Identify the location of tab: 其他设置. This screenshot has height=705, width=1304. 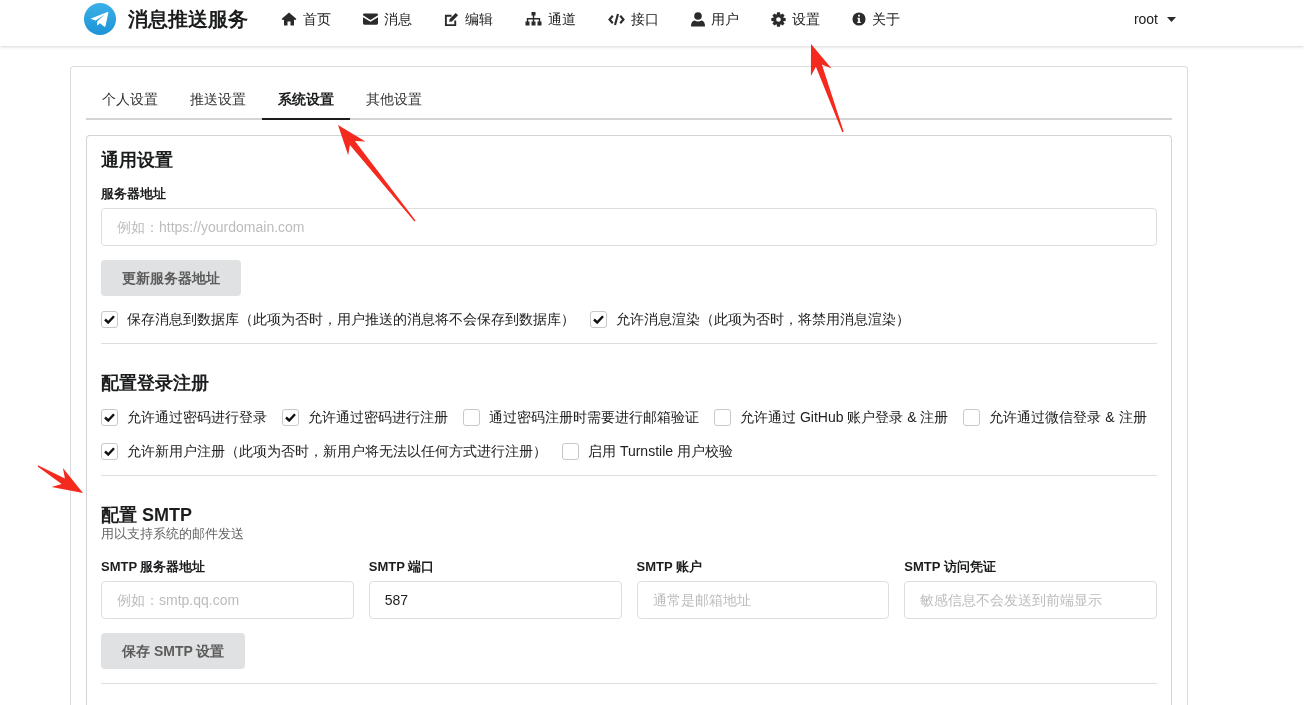
(394, 100).